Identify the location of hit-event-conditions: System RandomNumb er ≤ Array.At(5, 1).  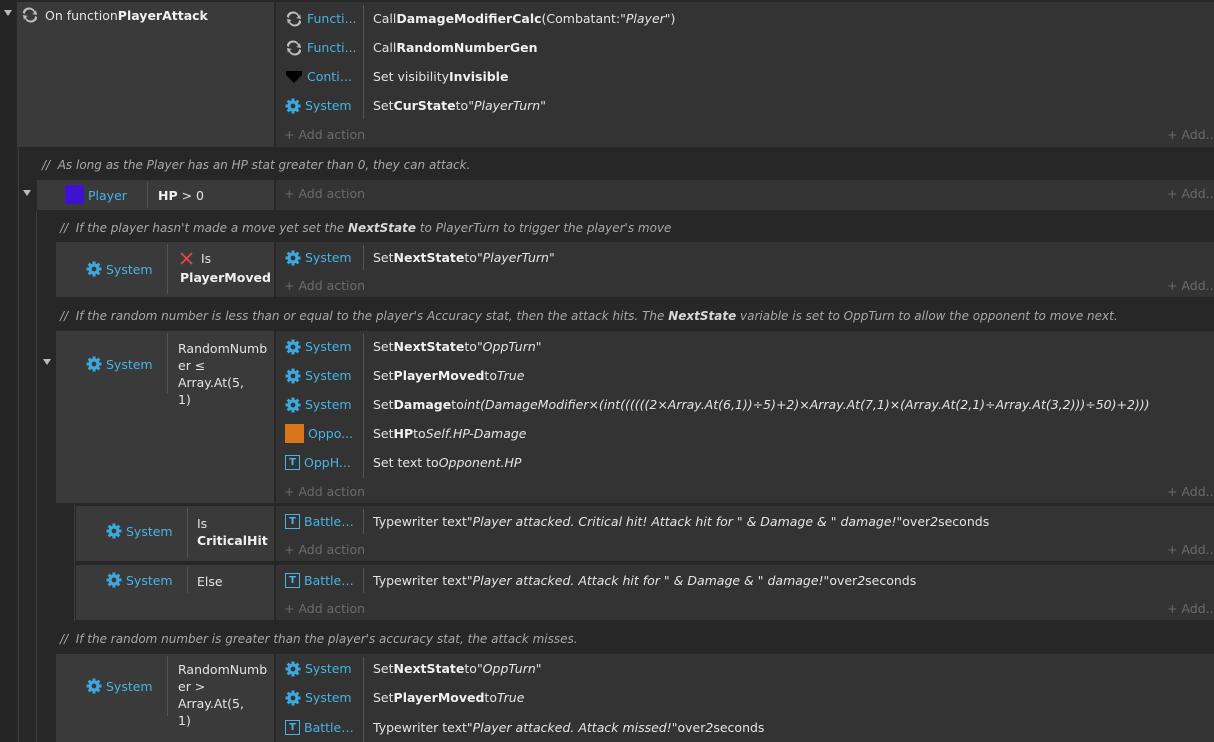
(165, 417).